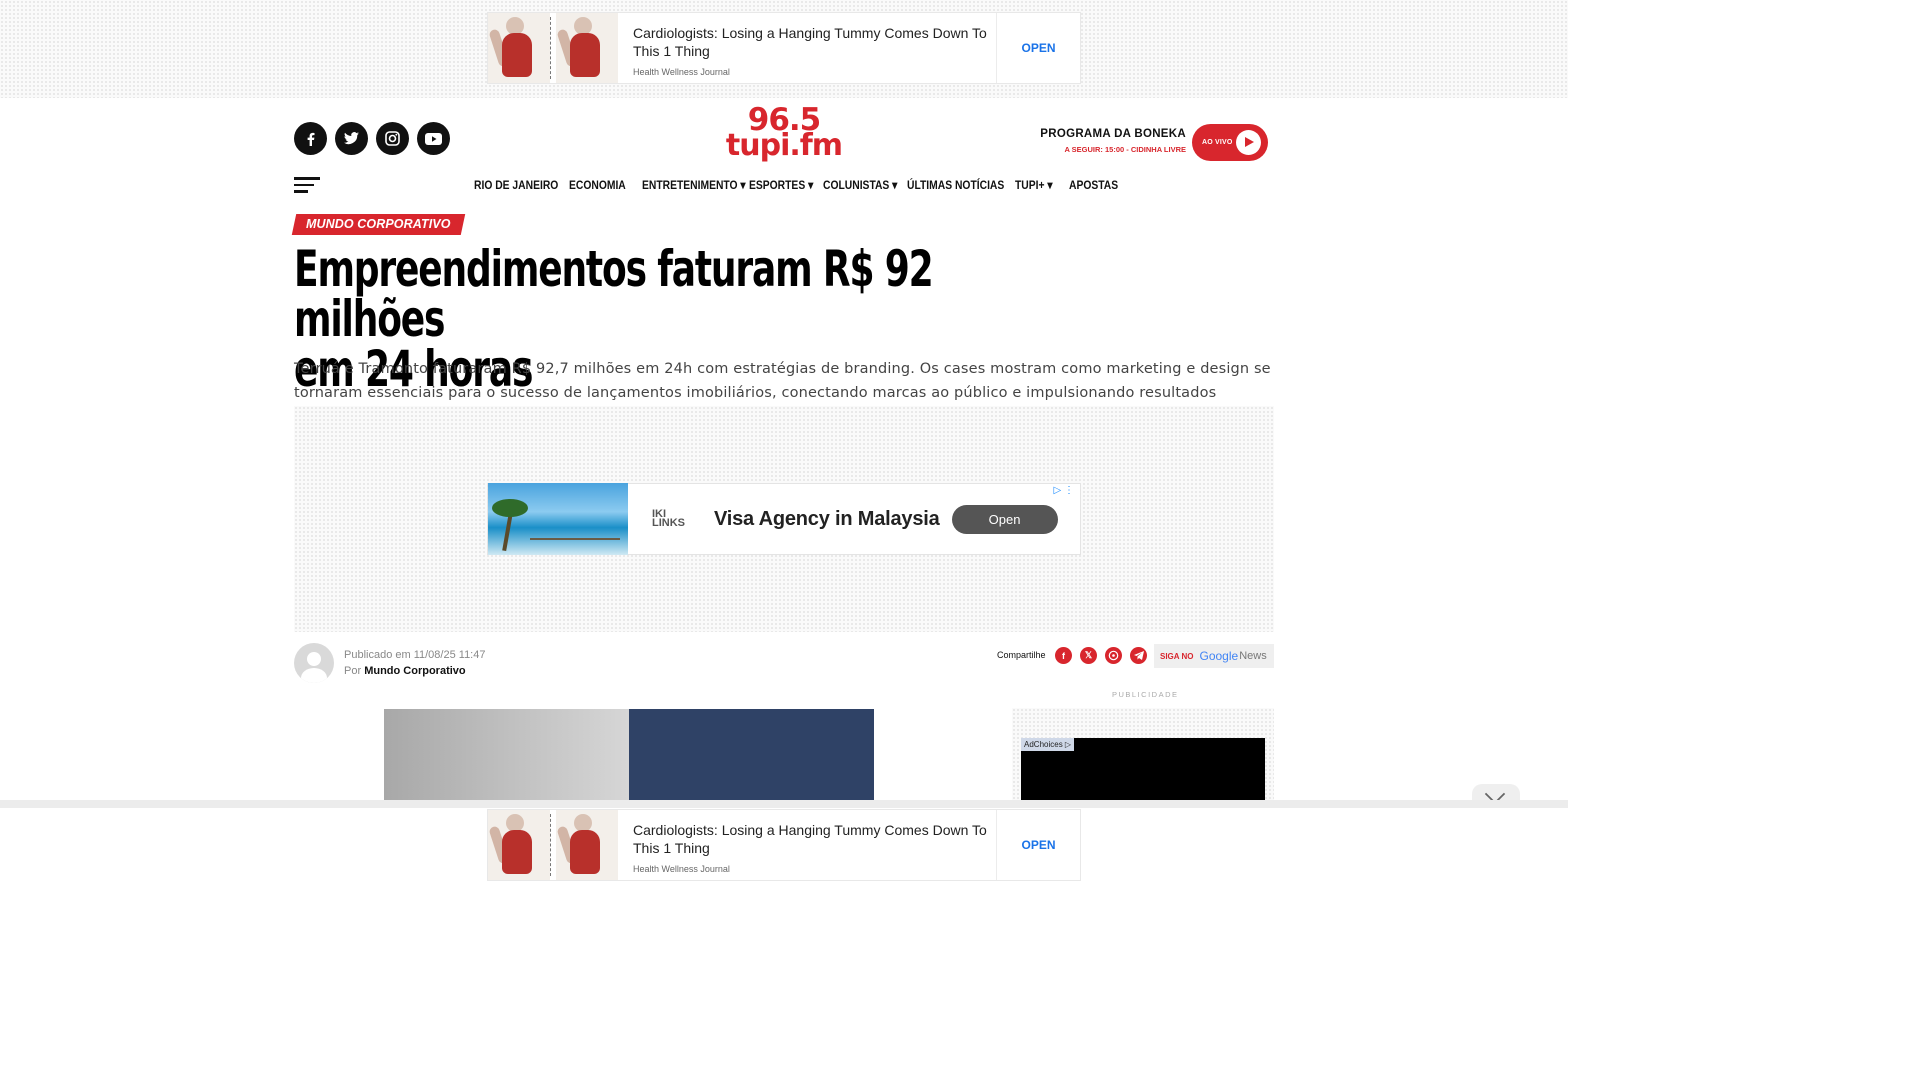 This screenshot has width=1920, height=1080. Describe the element at coordinates (1113, 655) in the screenshot. I see `share-whatsapp-icon` at that location.